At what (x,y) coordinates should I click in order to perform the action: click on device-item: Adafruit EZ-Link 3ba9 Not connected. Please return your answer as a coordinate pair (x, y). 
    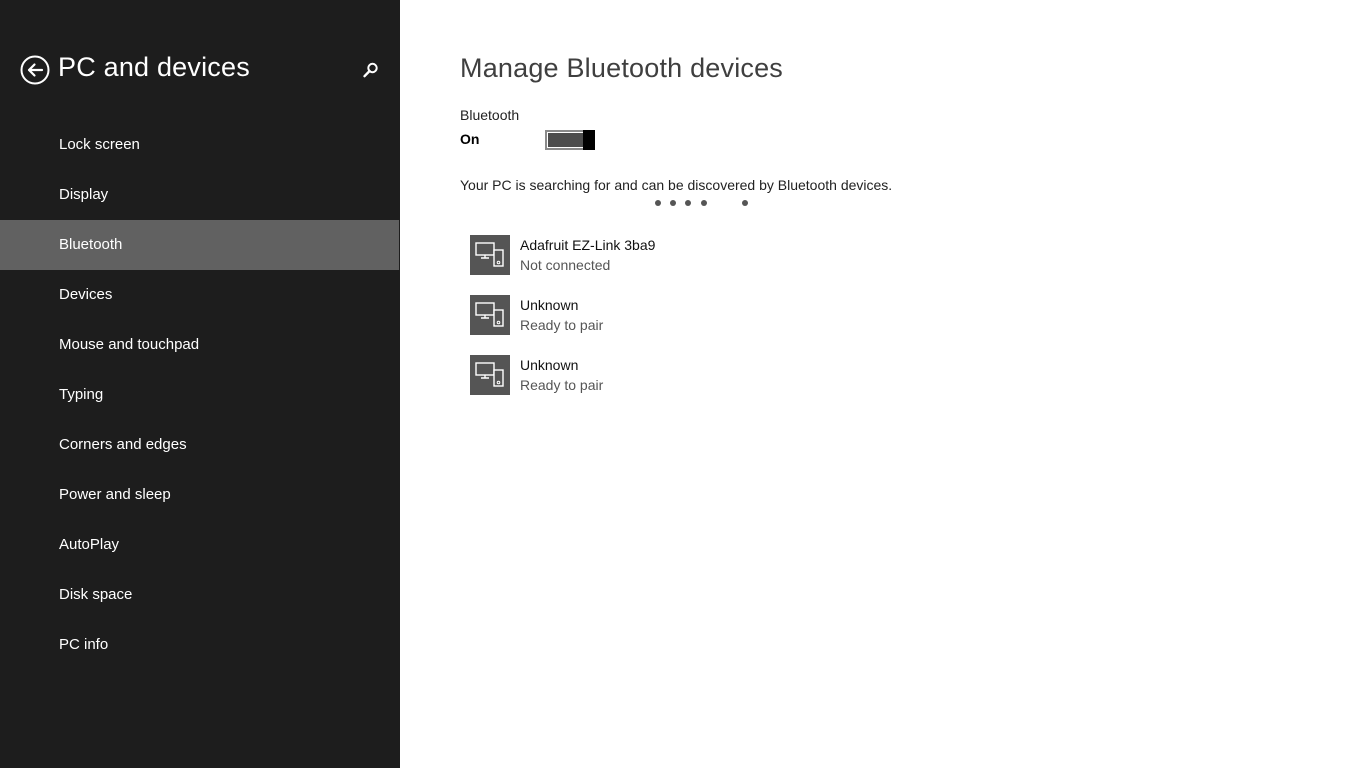
    Looking at the image, I should click on (720, 265).